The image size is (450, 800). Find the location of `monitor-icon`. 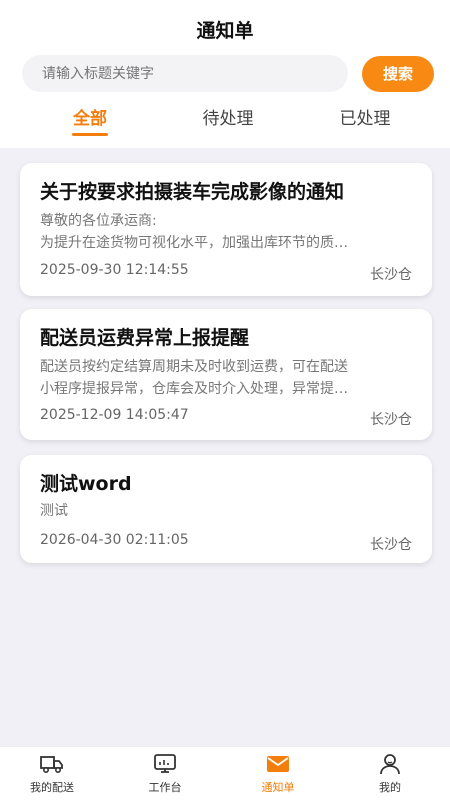

monitor-icon is located at coordinates (165, 763).